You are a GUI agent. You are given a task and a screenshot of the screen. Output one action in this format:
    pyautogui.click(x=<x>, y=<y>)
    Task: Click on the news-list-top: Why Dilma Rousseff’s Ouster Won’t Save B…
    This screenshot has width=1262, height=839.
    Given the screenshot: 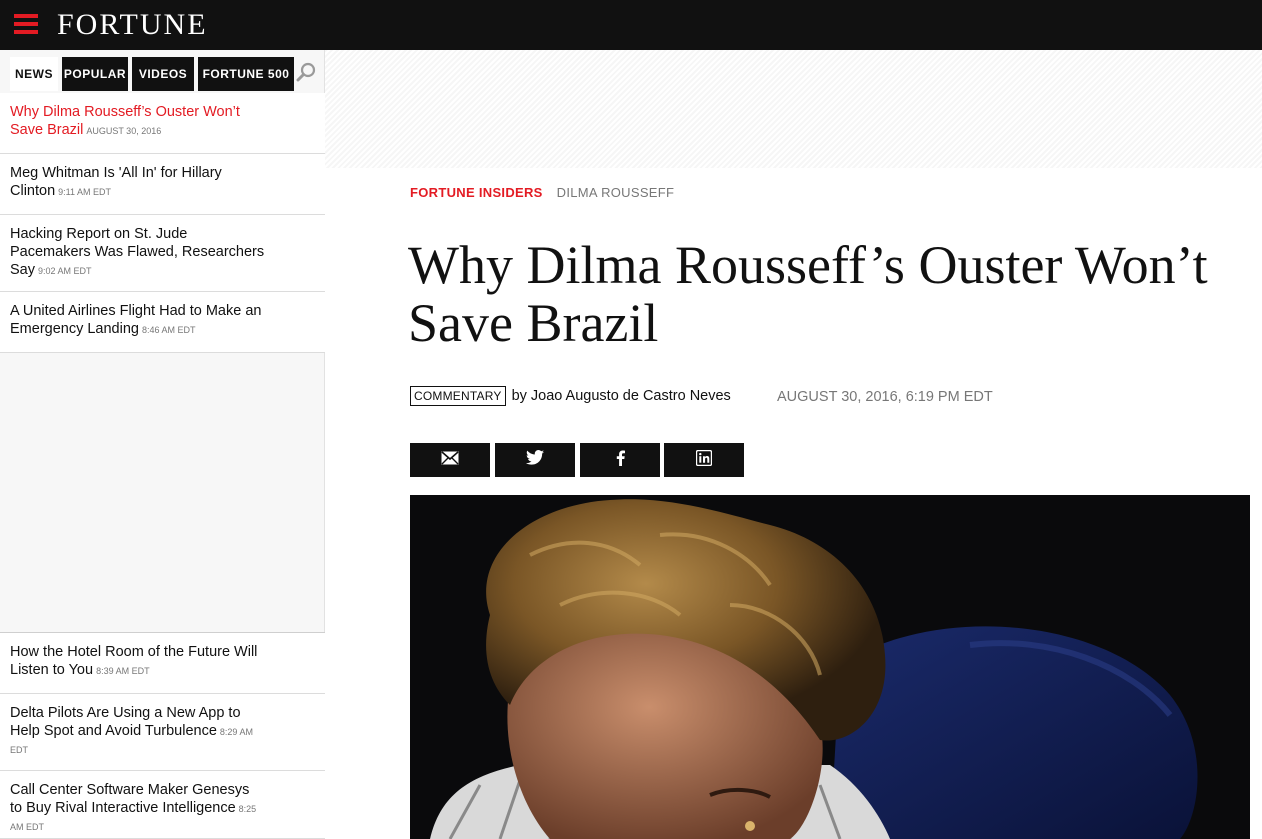 What is the action you would take?
    pyautogui.click(x=162, y=223)
    